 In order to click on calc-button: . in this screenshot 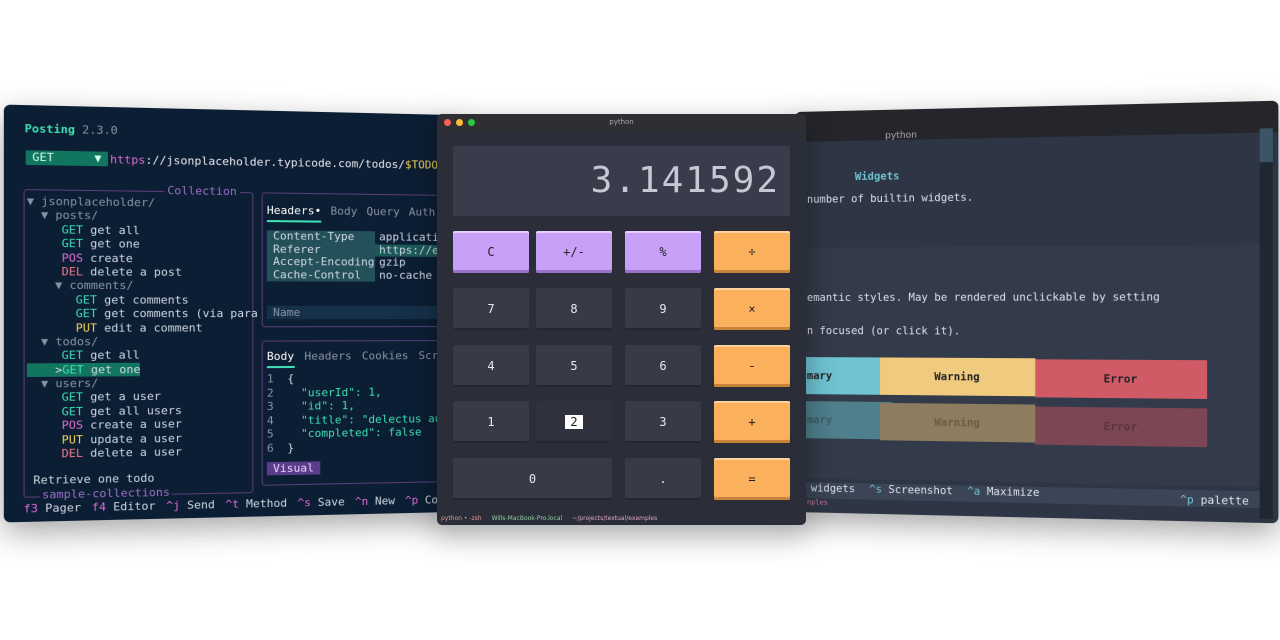, I will do `click(663, 479)`.